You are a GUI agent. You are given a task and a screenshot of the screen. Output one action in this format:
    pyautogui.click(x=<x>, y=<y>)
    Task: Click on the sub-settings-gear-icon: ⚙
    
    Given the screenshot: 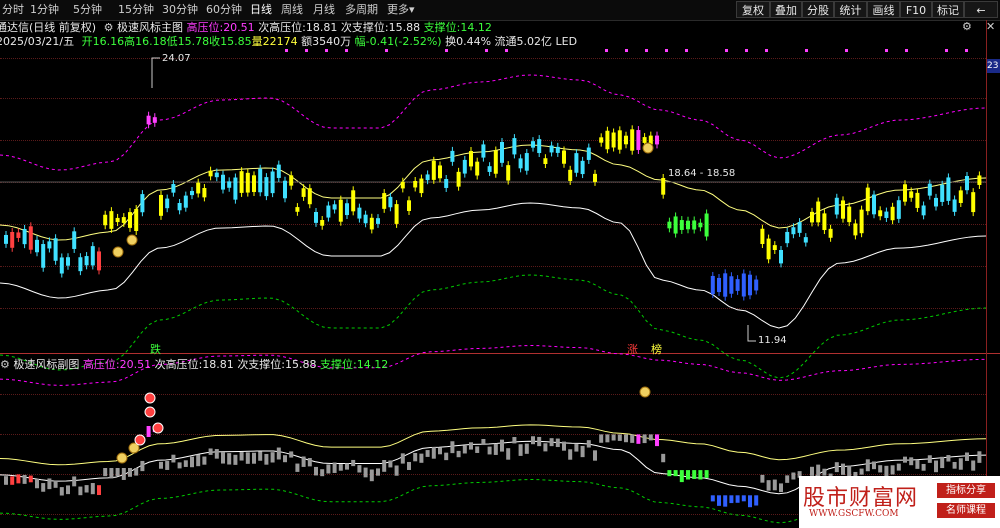 What is the action you would take?
    pyautogui.click(x=5, y=364)
    